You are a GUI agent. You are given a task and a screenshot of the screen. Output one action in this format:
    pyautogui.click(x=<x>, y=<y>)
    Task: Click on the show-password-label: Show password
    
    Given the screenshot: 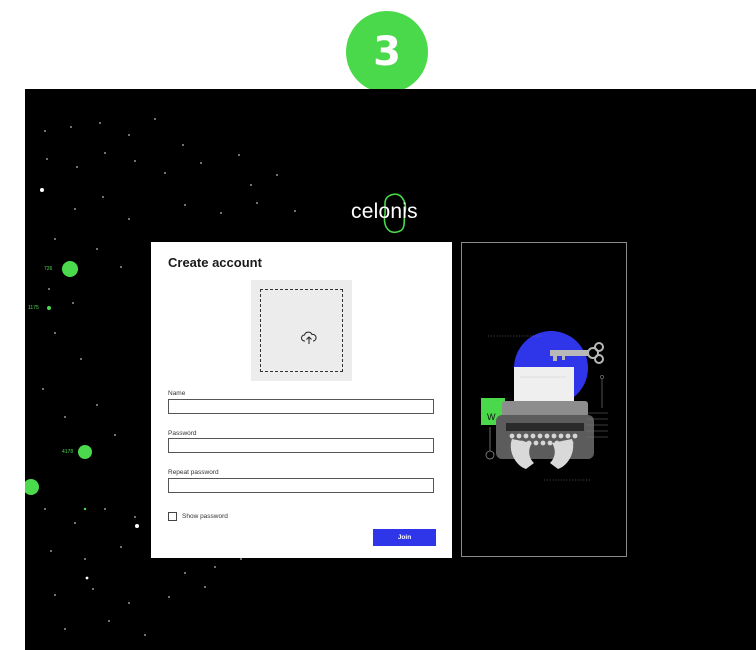 What is the action you would take?
    pyautogui.click(x=205, y=516)
    